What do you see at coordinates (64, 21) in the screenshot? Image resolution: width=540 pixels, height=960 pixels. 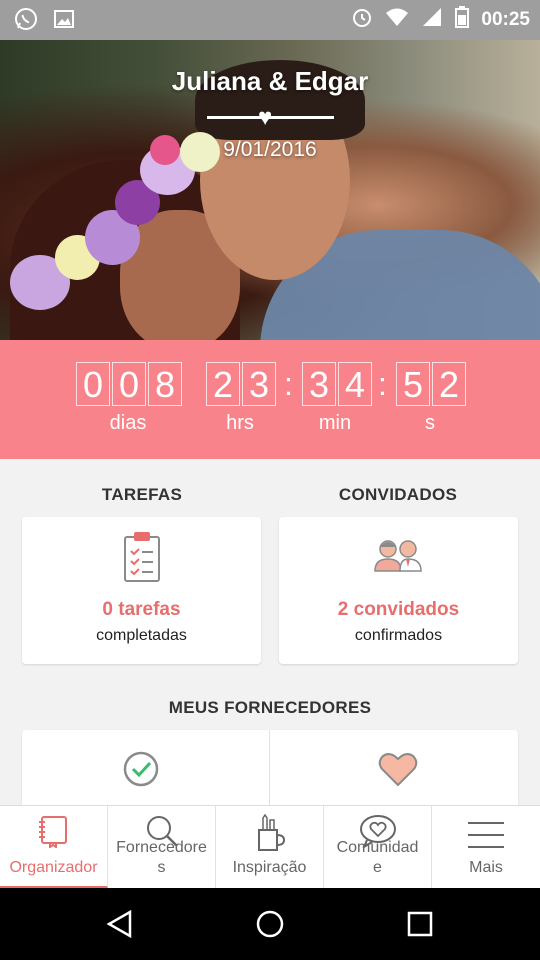 I see `image-icon` at bounding box center [64, 21].